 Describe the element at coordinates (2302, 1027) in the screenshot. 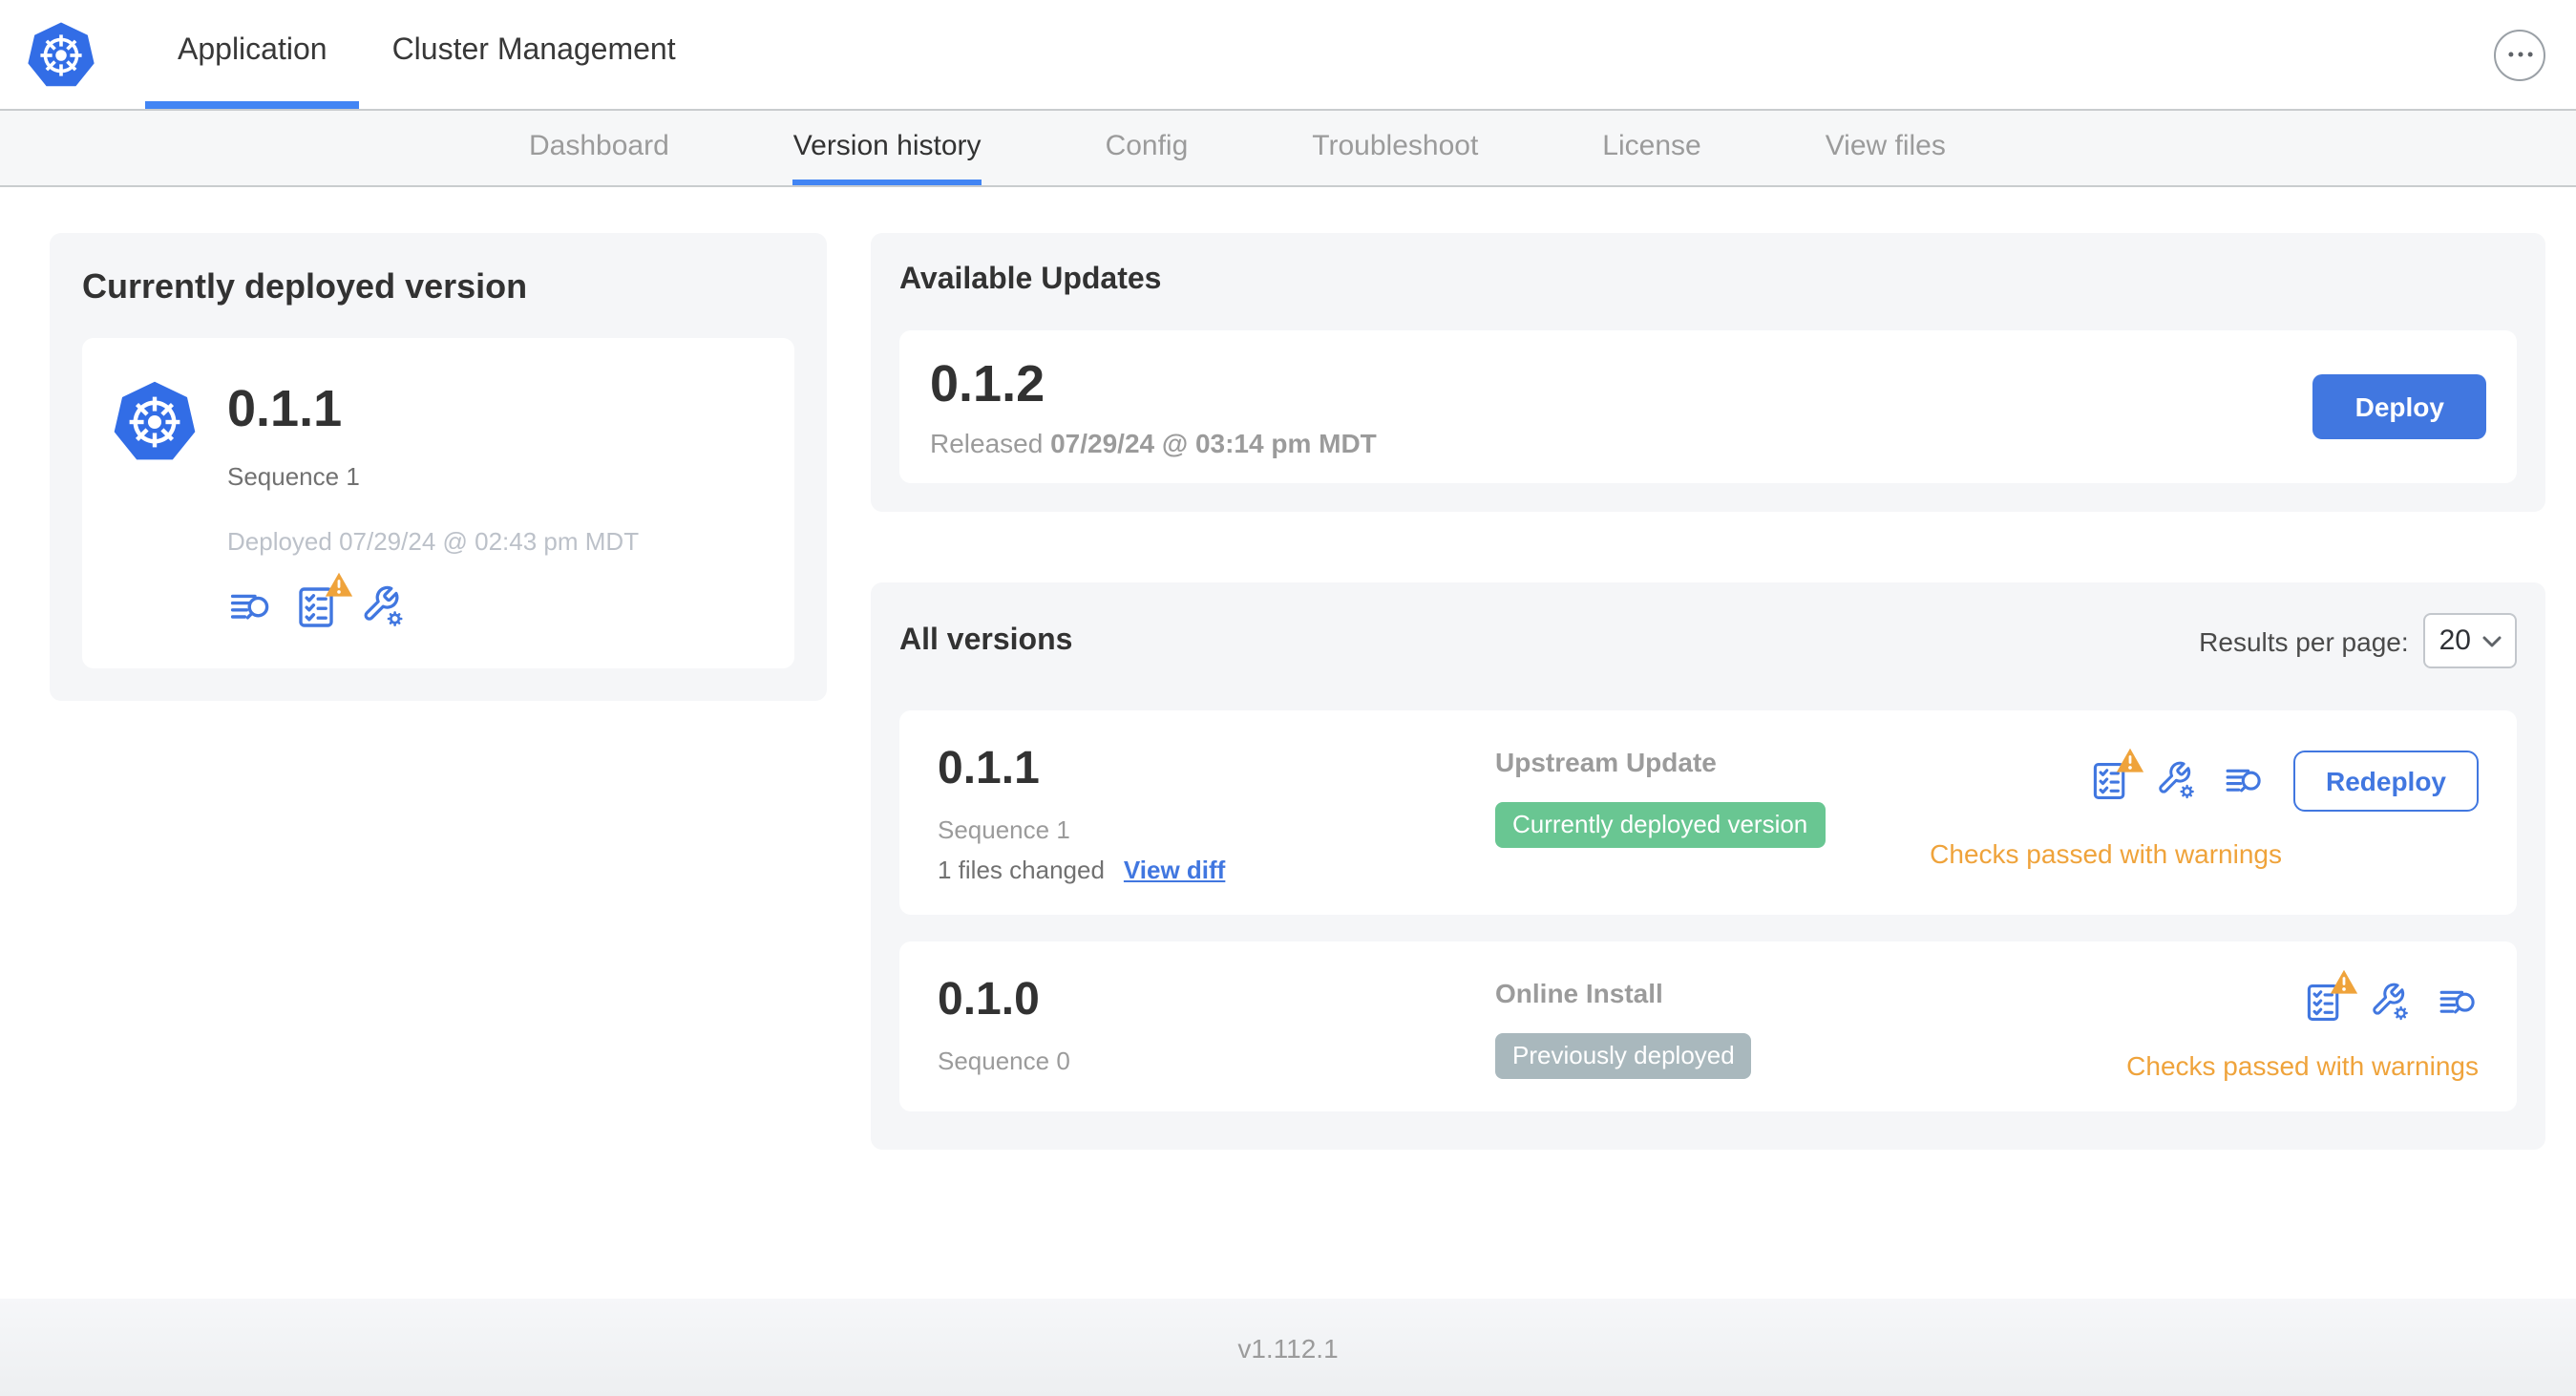

I see `version-actions: Checks passed with warnings` at that location.